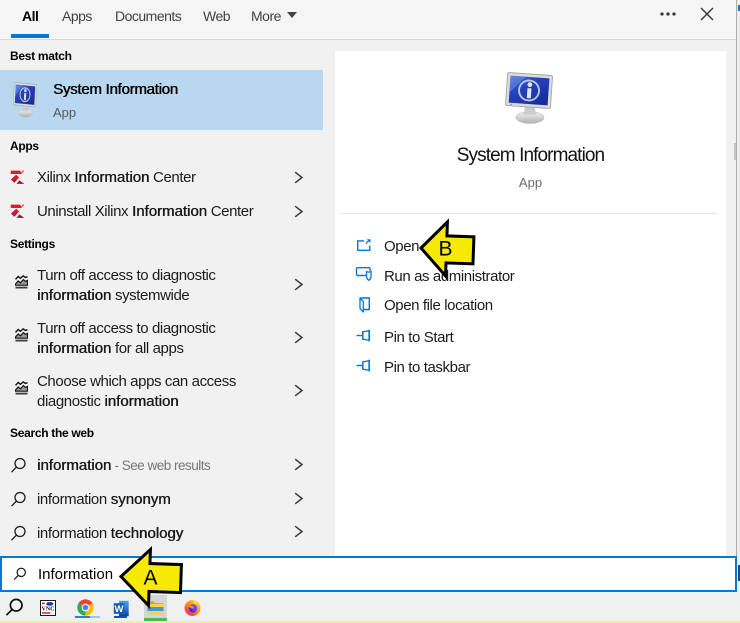  What do you see at coordinates (48, 610) in the screenshot?
I see `svg-text: VNC` at bounding box center [48, 610].